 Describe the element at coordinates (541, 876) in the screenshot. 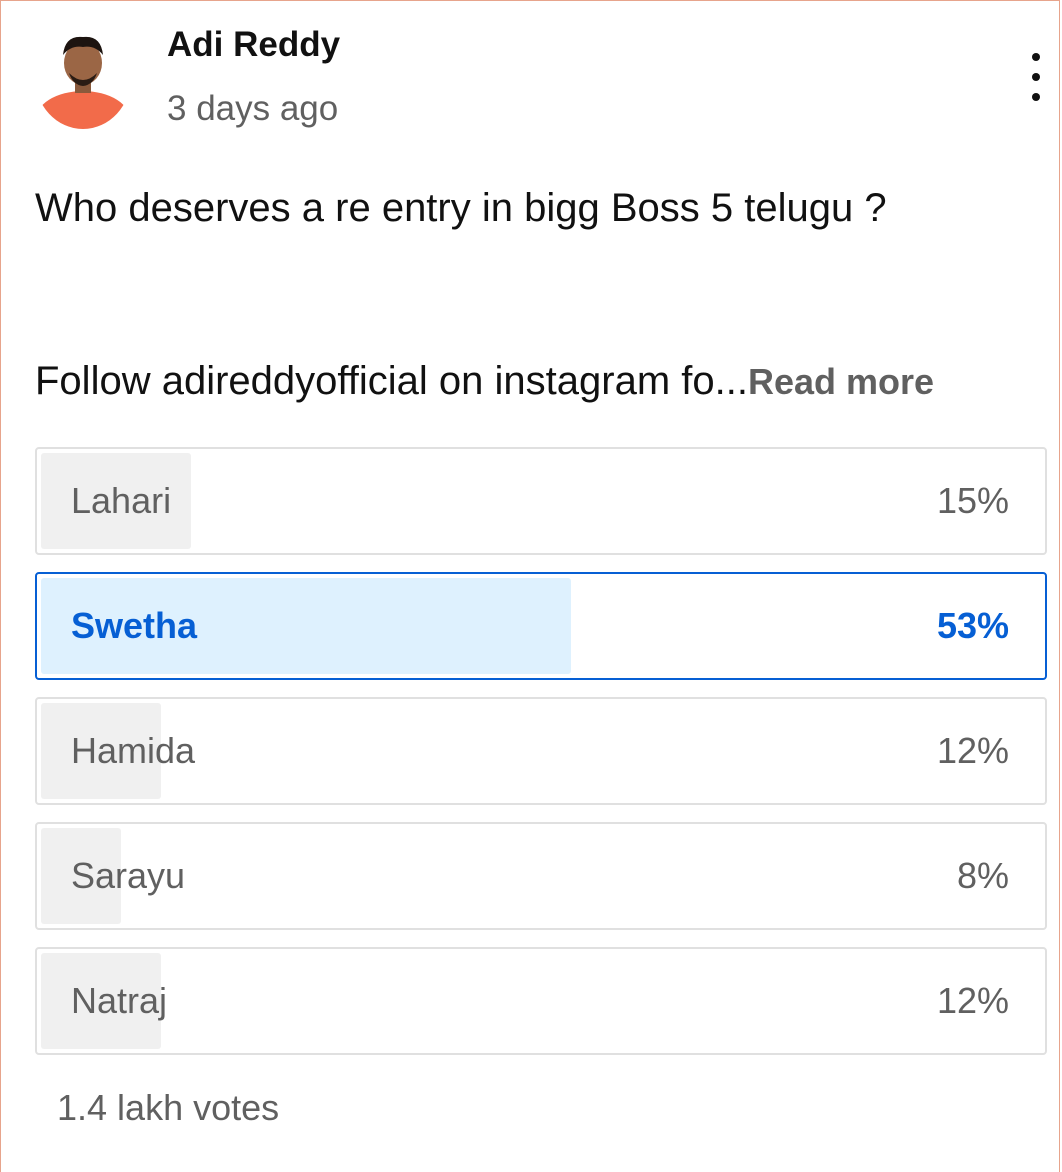

I see `poll-option-sarayu: Sarayu 8%` at that location.